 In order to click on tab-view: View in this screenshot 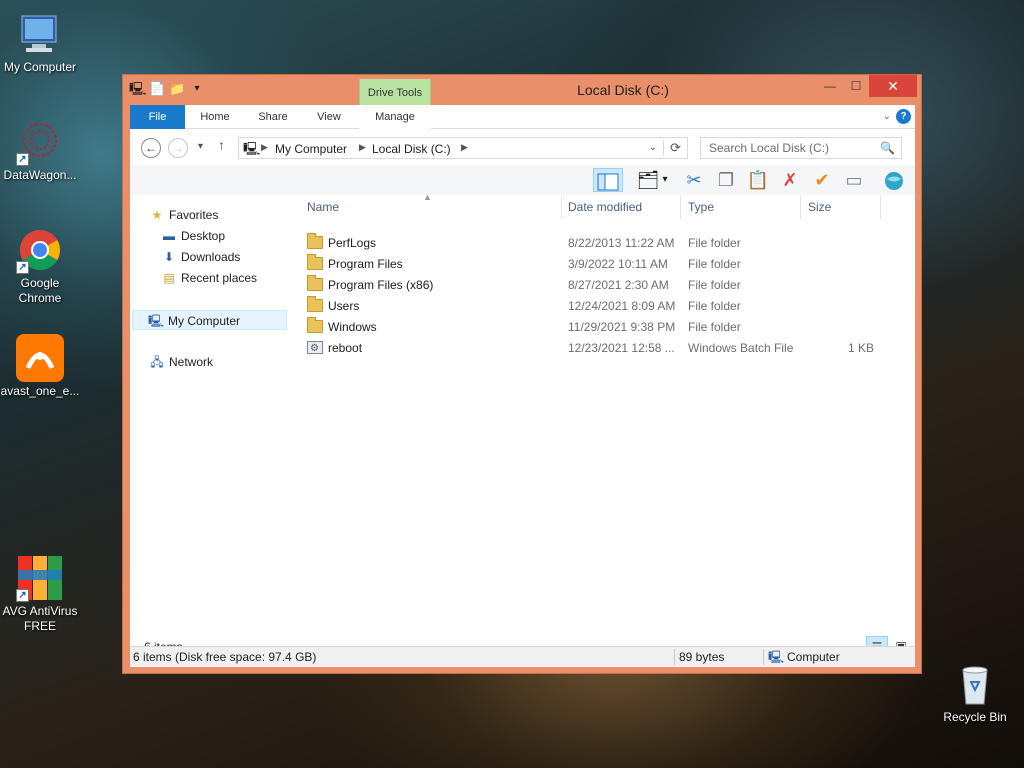, I will do `click(329, 117)`.